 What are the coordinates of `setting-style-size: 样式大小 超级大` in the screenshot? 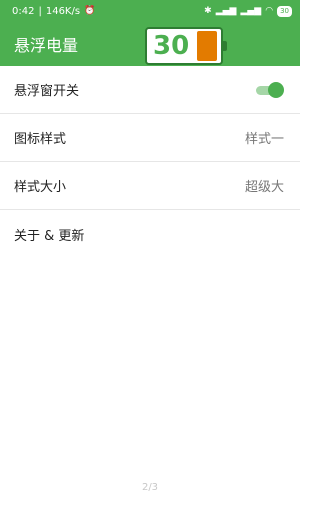 It's located at (150, 186).